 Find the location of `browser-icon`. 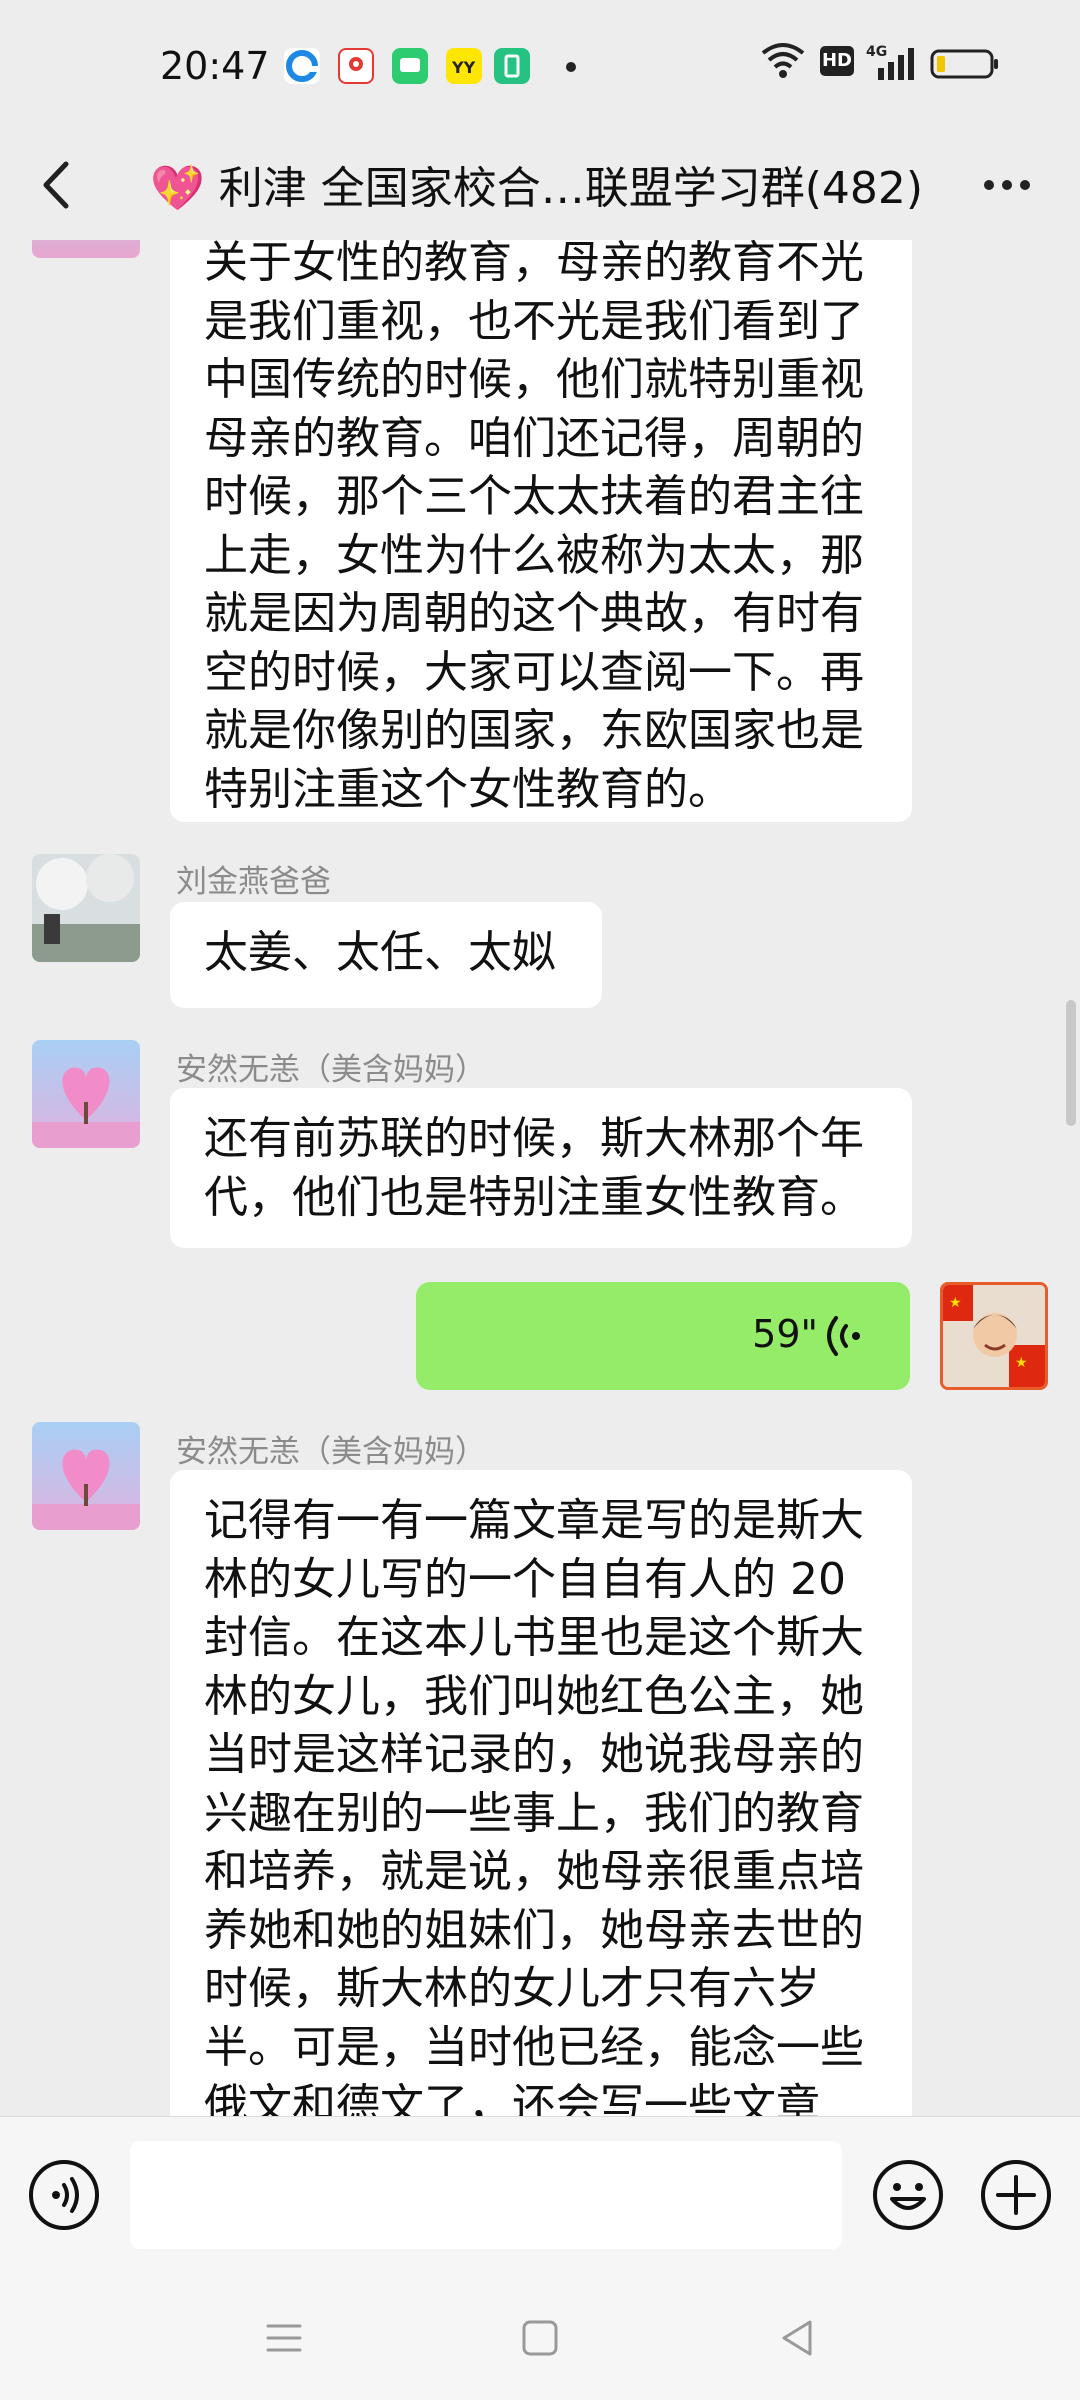

browser-icon is located at coordinates (302, 66).